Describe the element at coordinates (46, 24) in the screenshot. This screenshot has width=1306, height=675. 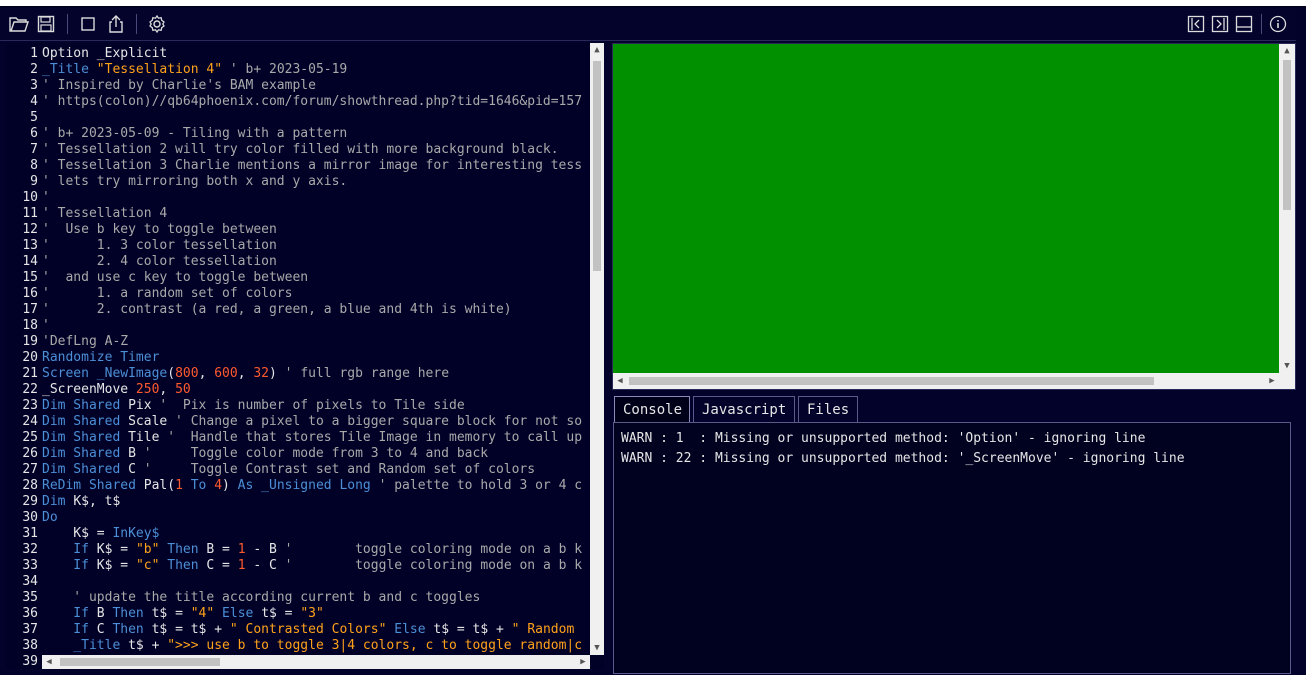
I see `save-icon` at that location.